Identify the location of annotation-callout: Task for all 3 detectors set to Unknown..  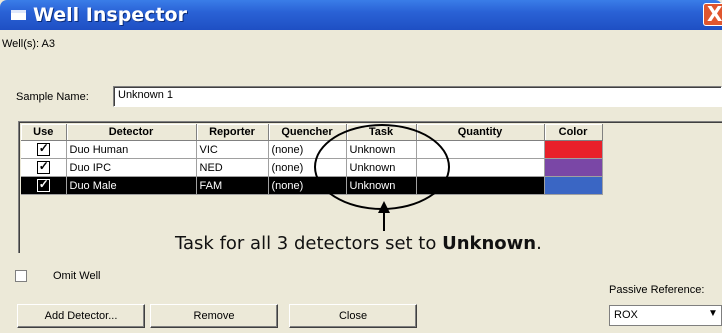
(358, 243).